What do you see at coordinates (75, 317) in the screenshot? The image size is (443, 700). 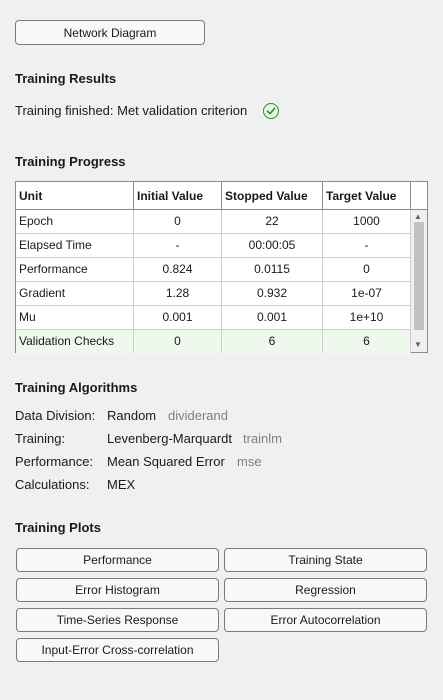 I see `cell-unit: Mu` at bounding box center [75, 317].